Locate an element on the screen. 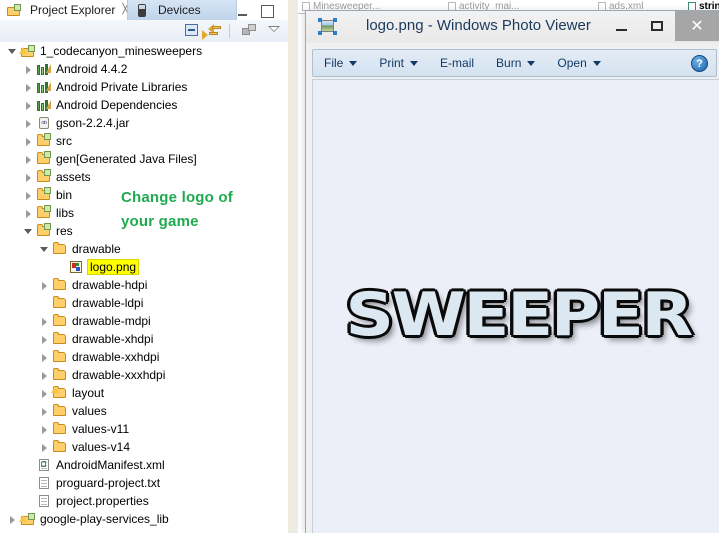 The image size is (719, 533). tree-item-label: drawable-xhdpi is located at coordinates (113, 339).